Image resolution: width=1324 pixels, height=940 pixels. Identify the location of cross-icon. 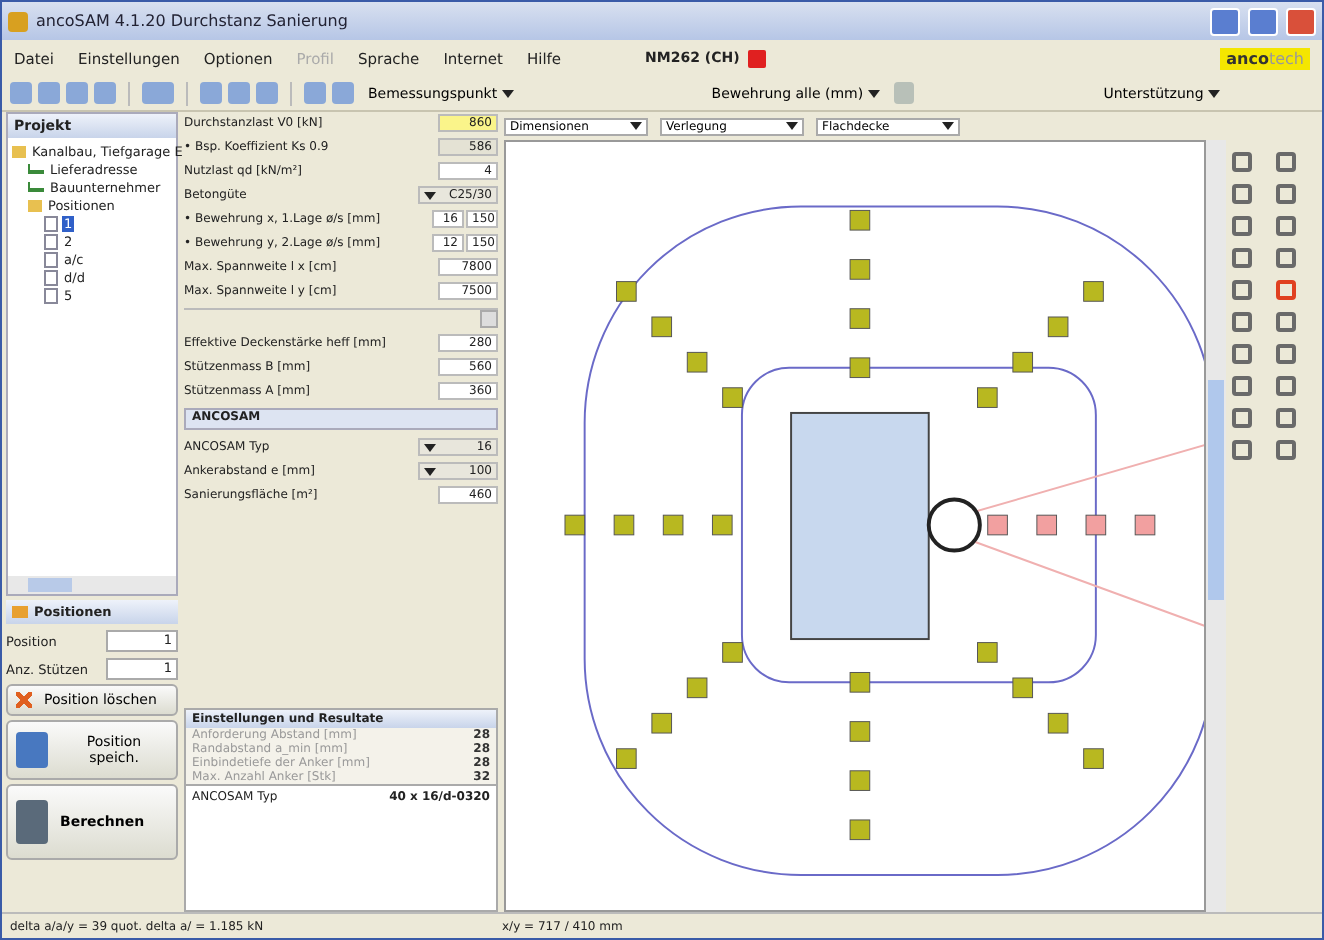
(24, 700).